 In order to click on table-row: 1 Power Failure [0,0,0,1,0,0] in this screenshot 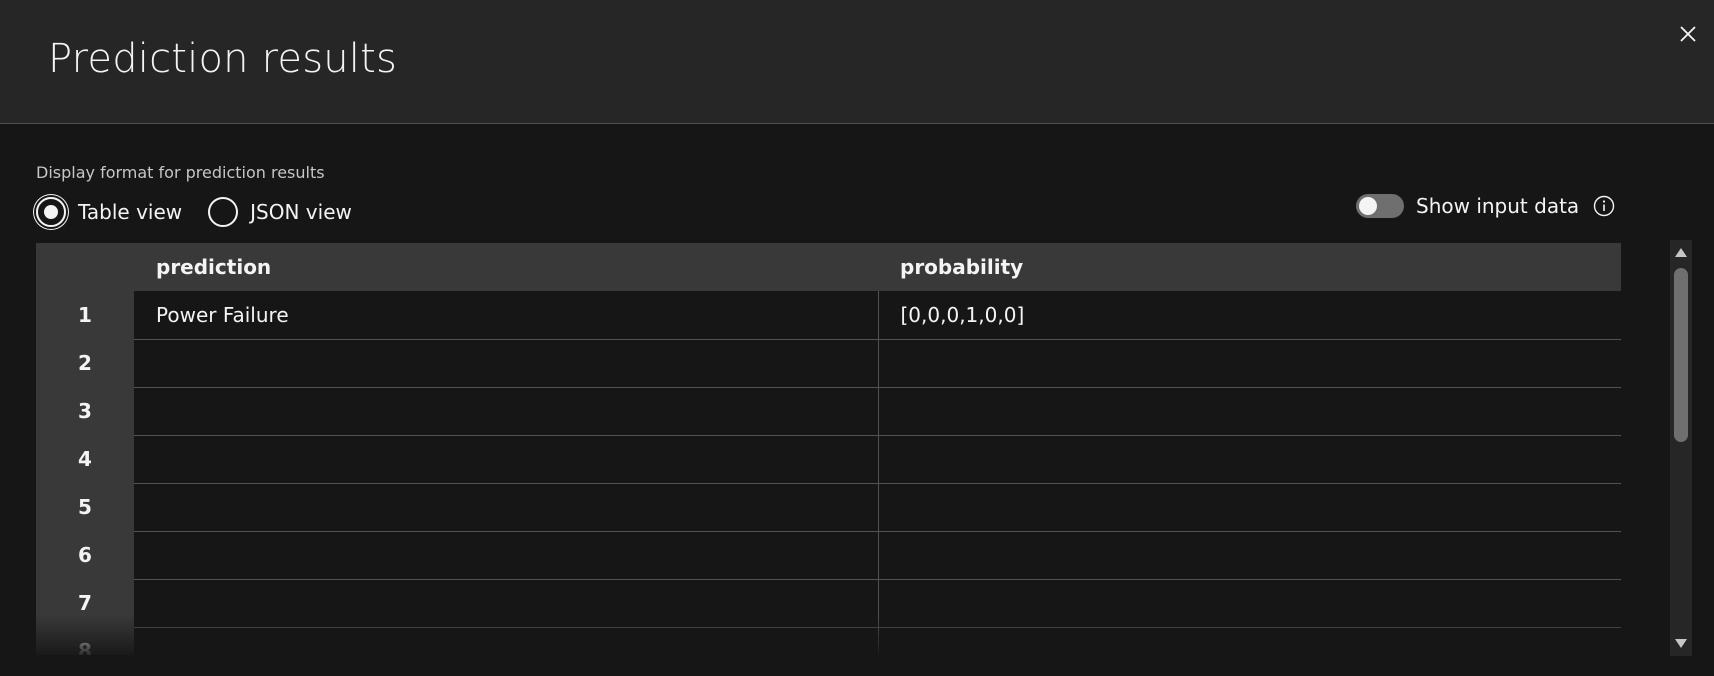, I will do `click(828, 315)`.